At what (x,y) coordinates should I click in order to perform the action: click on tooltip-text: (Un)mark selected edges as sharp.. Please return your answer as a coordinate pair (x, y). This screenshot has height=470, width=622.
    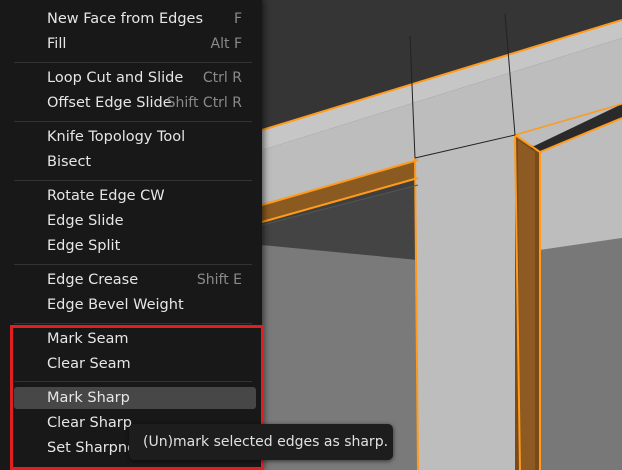
    Looking at the image, I should click on (266, 442).